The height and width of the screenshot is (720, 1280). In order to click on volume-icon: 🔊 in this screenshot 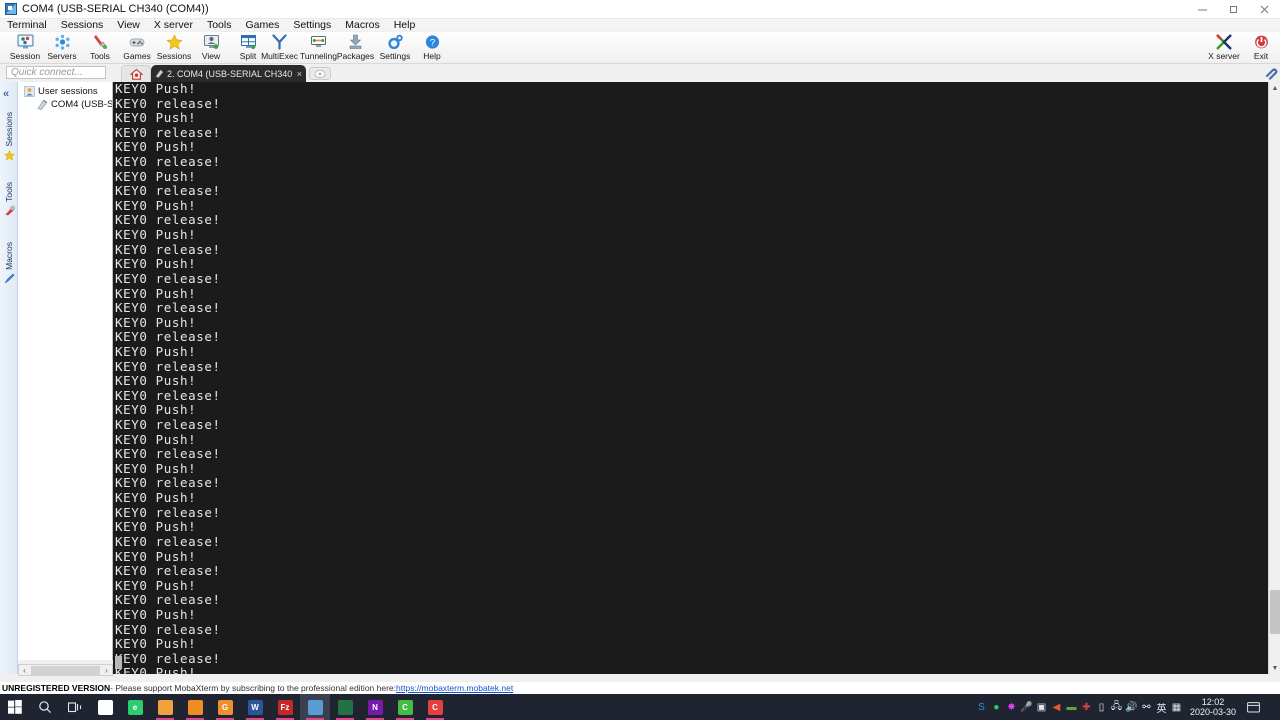, I will do `click(1131, 707)`.